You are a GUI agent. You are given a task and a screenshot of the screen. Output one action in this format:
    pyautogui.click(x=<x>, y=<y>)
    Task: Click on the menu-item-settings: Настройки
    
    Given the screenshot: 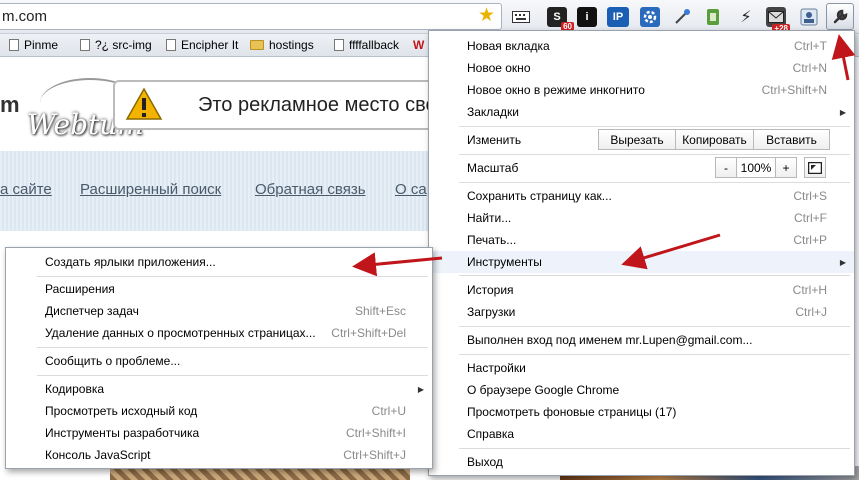 What is the action you would take?
    pyautogui.click(x=641, y=368)
    